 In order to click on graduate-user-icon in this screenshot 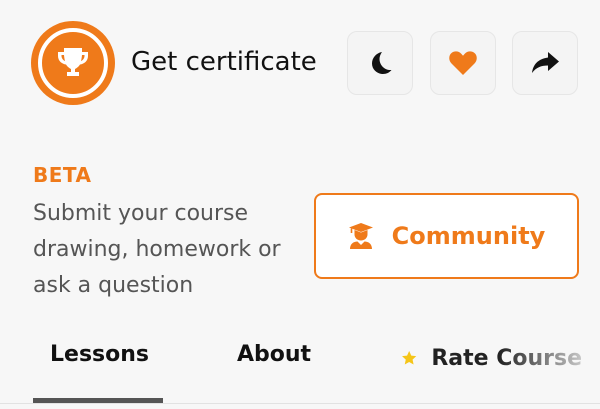, I will do `click(360, 236)`.